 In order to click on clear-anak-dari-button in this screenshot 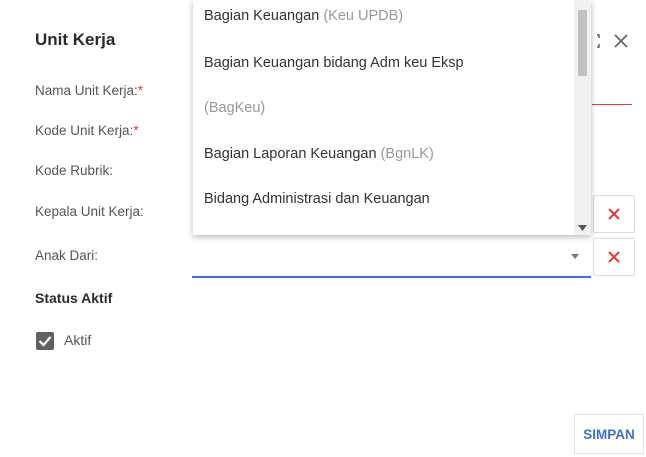, I will do `click(614, 257)`.